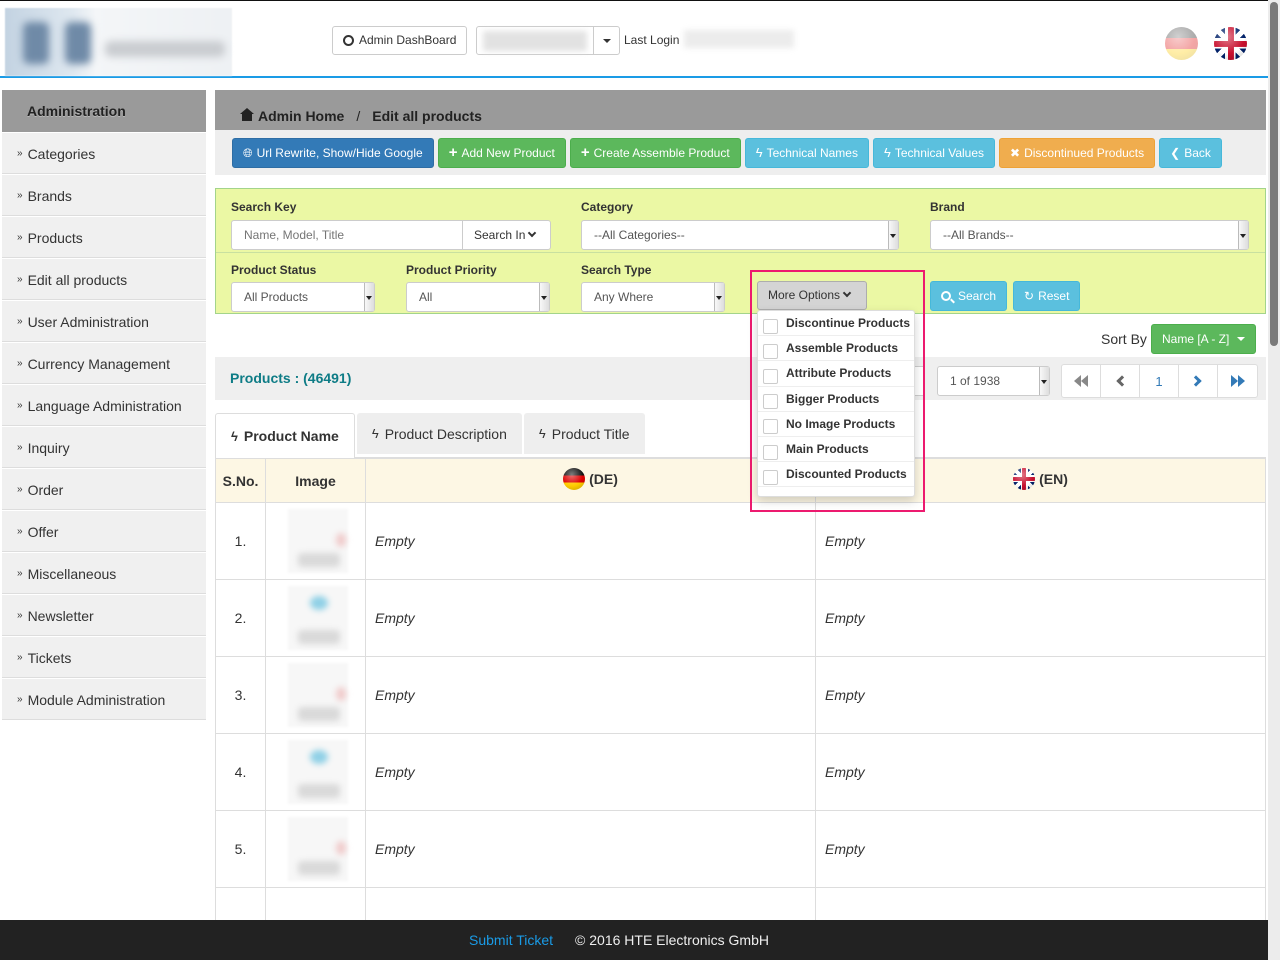 This screenshot has width=1280, height=960. I want to click on sidebar-item-offer: » Offer, so click(104, 531).